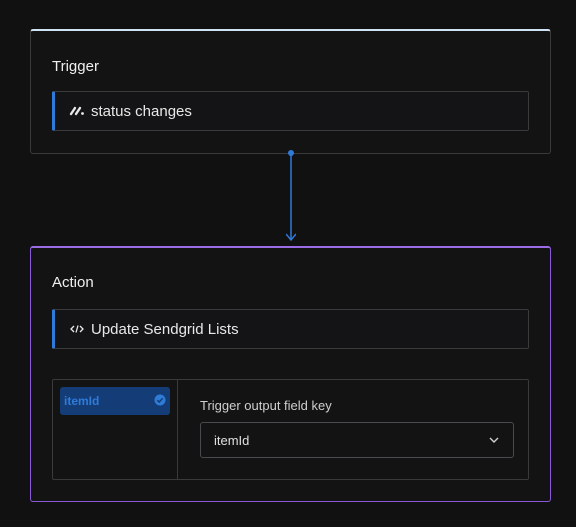 This screenshot has height=527, width=576. What do you see at coordinates (291, 196) in the screenshot?
I see `connector-arrow` at bounding box center [291, 196].